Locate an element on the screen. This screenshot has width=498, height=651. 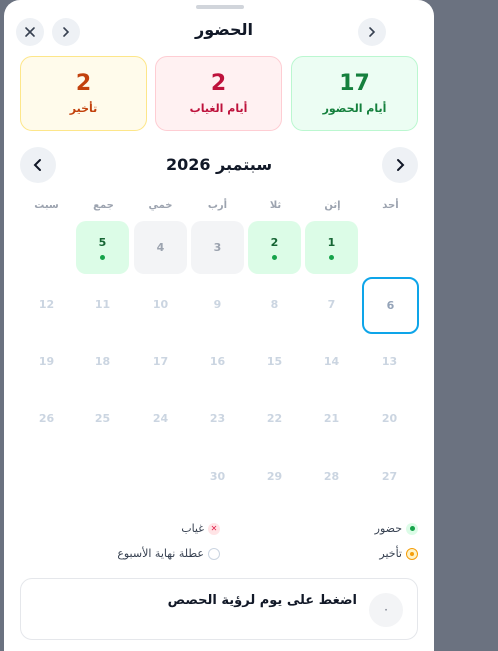
weekday-label: ثلا is located at coordinates (275, 205).